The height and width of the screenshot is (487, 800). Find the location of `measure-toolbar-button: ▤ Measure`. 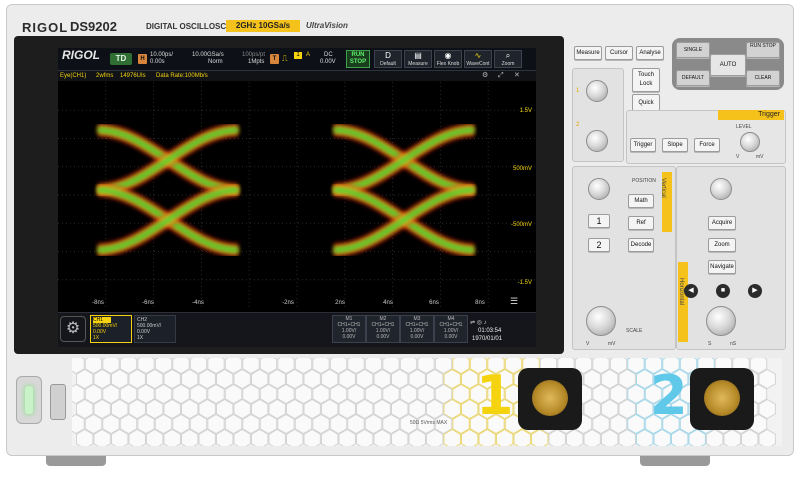

measure-toolbar-button: ▤ Measure is located at coordinates (418, 59).